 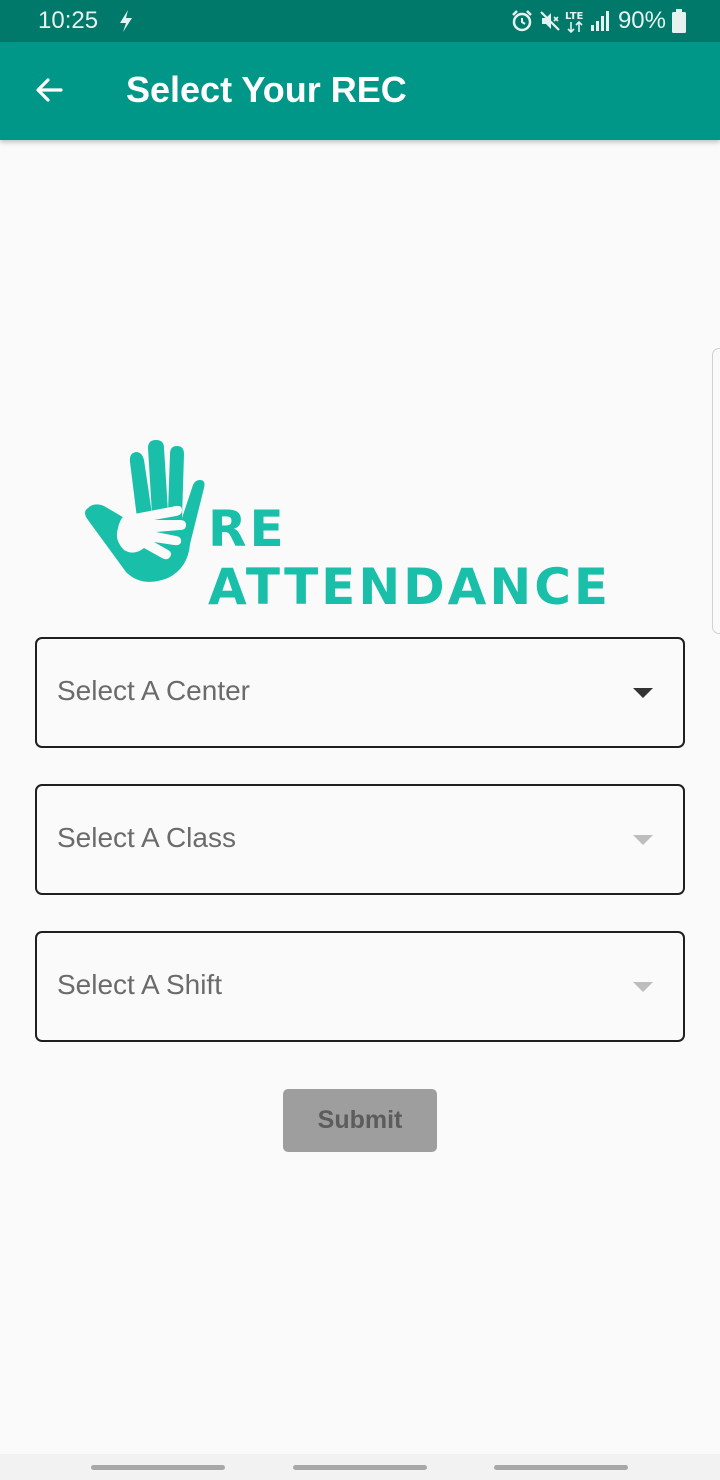 What do you see at coordinates (641, 20) in the screenshot?
I see `battery-percent: 90%` at bounding box center [641, 20].